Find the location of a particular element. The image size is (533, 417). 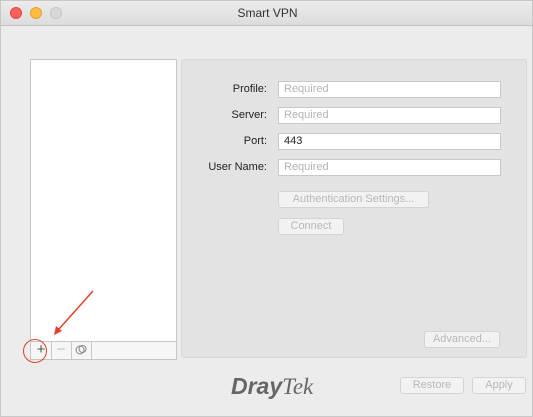

apply-button: Apply is located at coordinates (499, 385).